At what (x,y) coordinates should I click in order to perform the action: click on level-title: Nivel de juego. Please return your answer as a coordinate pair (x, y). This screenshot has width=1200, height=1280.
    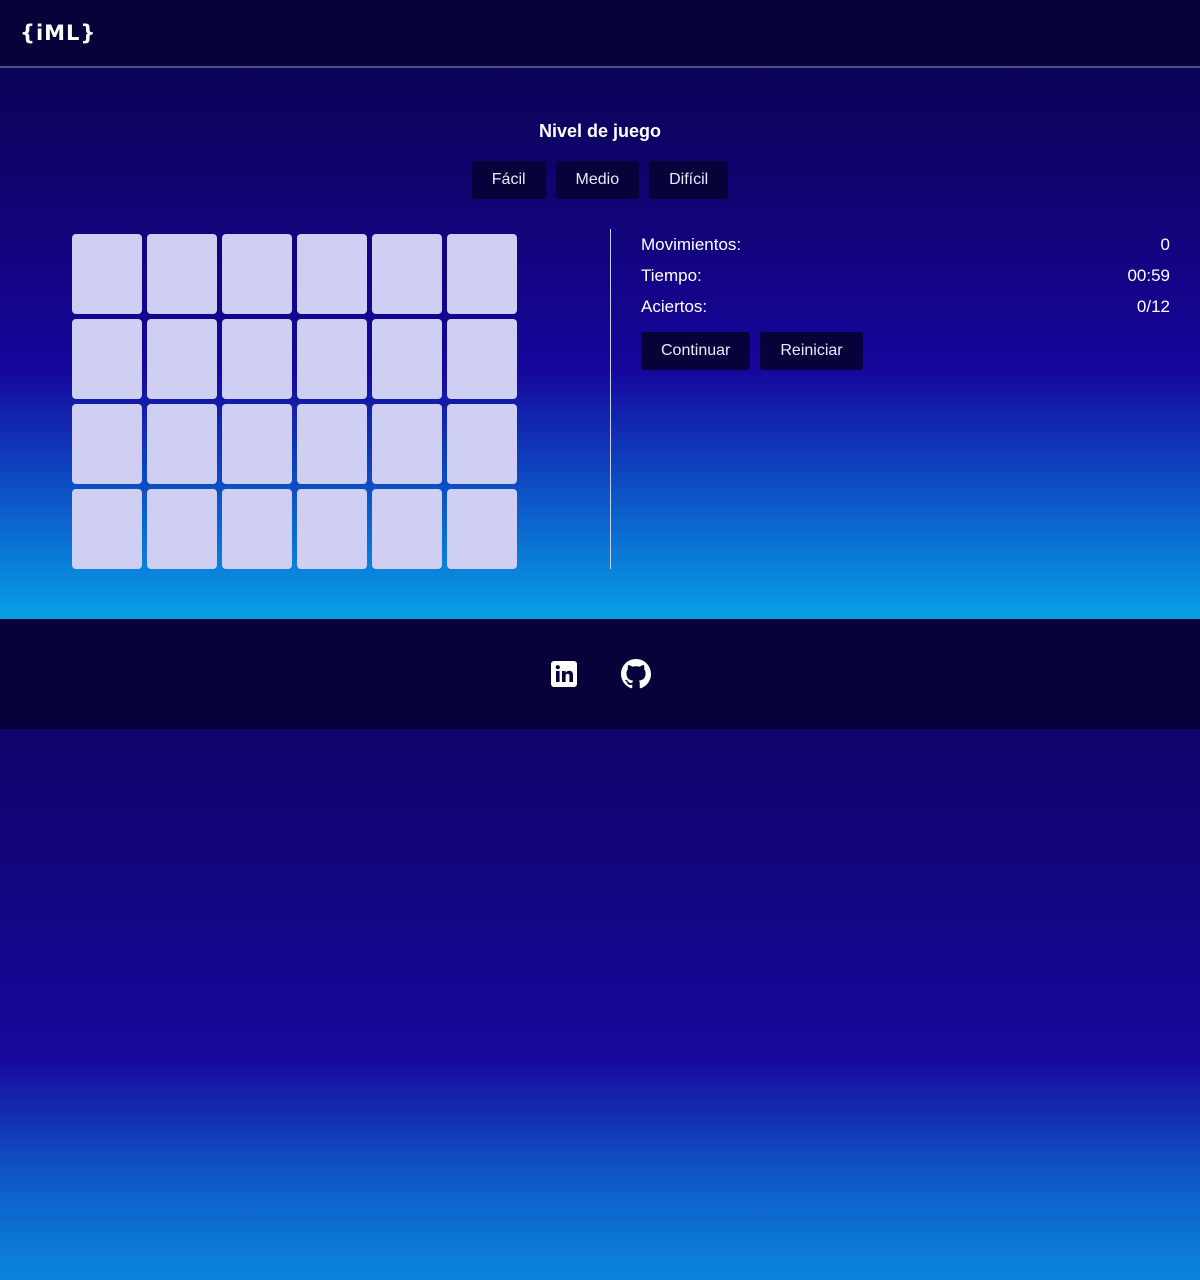
    Looking at the image, I should click on (600, 131).